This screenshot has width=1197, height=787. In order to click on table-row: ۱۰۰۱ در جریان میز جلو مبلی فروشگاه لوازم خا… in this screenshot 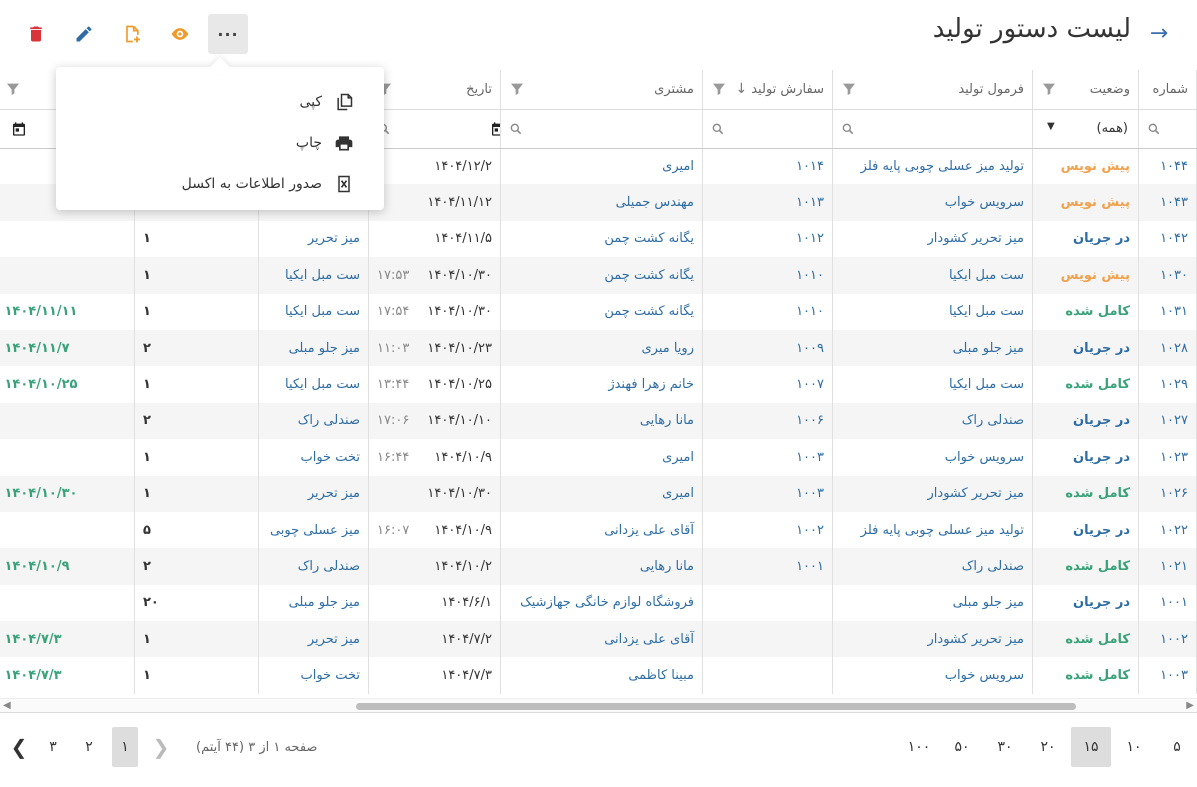, I will do `click(598, 603)`.